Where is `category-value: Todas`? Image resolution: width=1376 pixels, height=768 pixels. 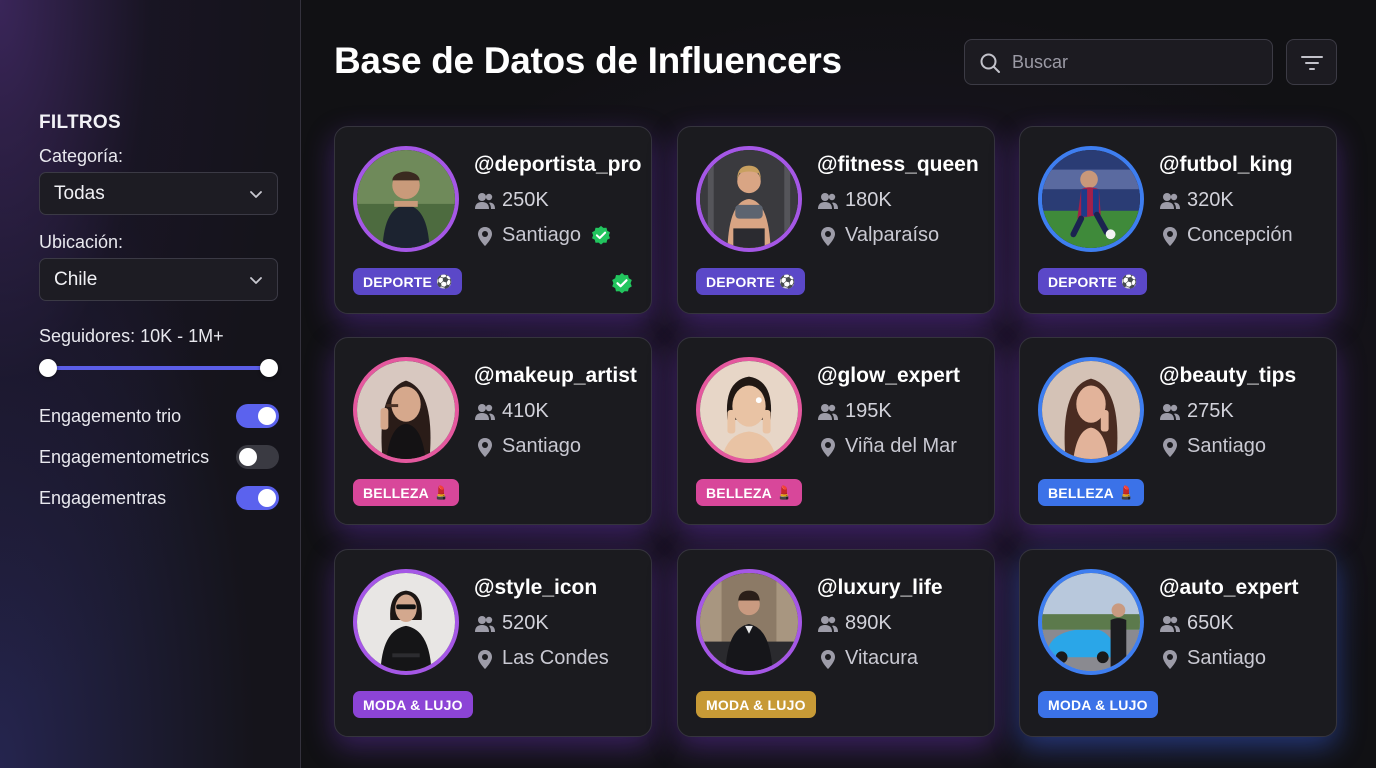
category-value: Todas is located at coordinates (79, 193).